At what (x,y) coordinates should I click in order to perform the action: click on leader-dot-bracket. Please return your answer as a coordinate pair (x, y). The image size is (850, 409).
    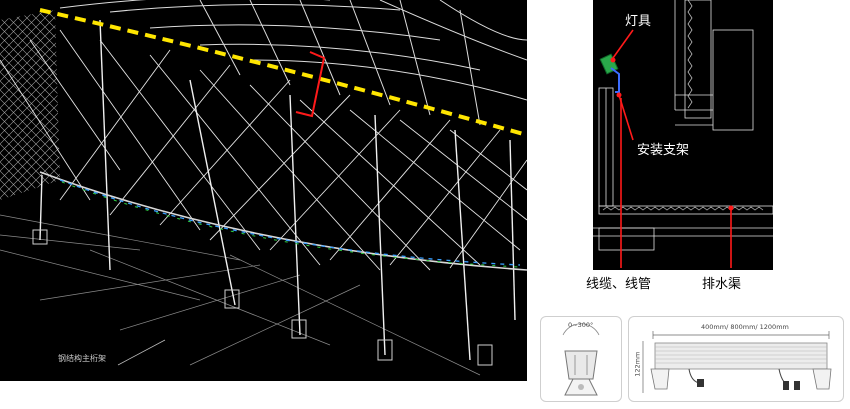
    Looking at the image, I should click on (619, 95).